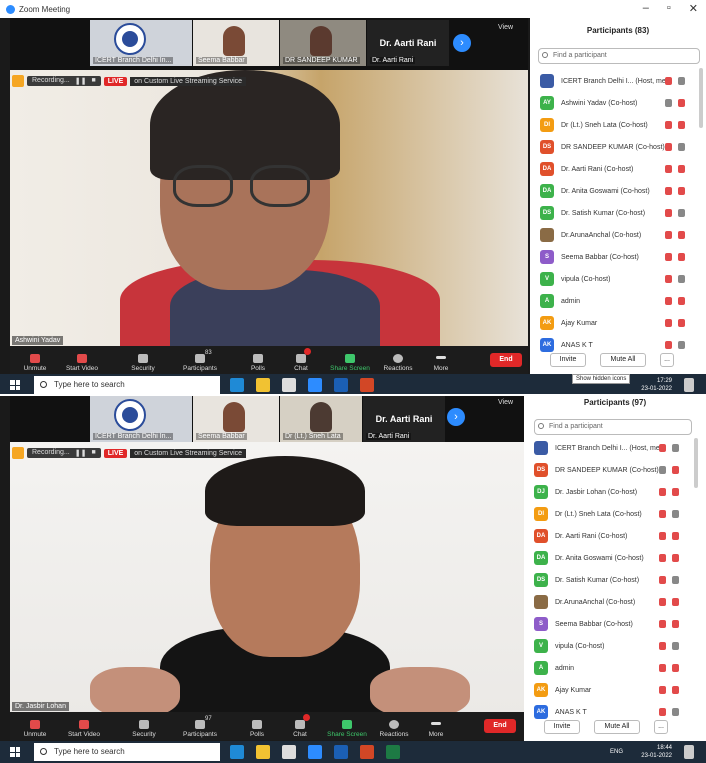 The height and width of the screenshot is (763, 706). What do you see at coordinates (506, 360) in the screenshot?
I see `end-button: End` at bounding box center [506, 360].